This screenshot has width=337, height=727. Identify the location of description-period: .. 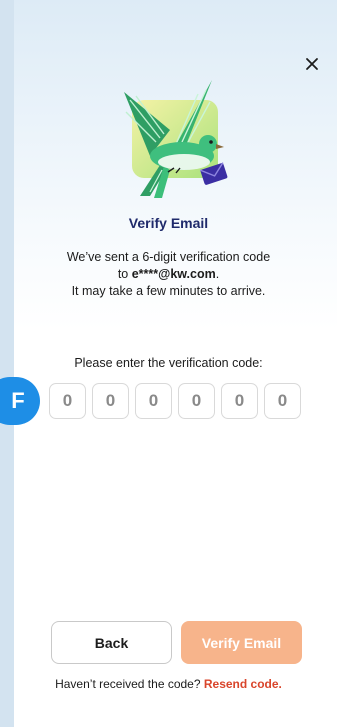
(217, 274).